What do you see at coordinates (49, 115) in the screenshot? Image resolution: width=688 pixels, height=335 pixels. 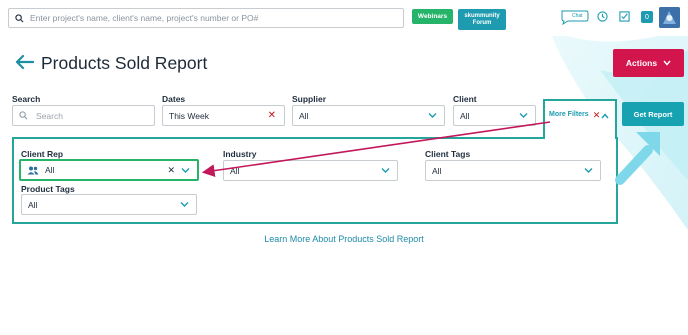 I see `search-filter-placeholder: Search` at bounding box center [49, 115].